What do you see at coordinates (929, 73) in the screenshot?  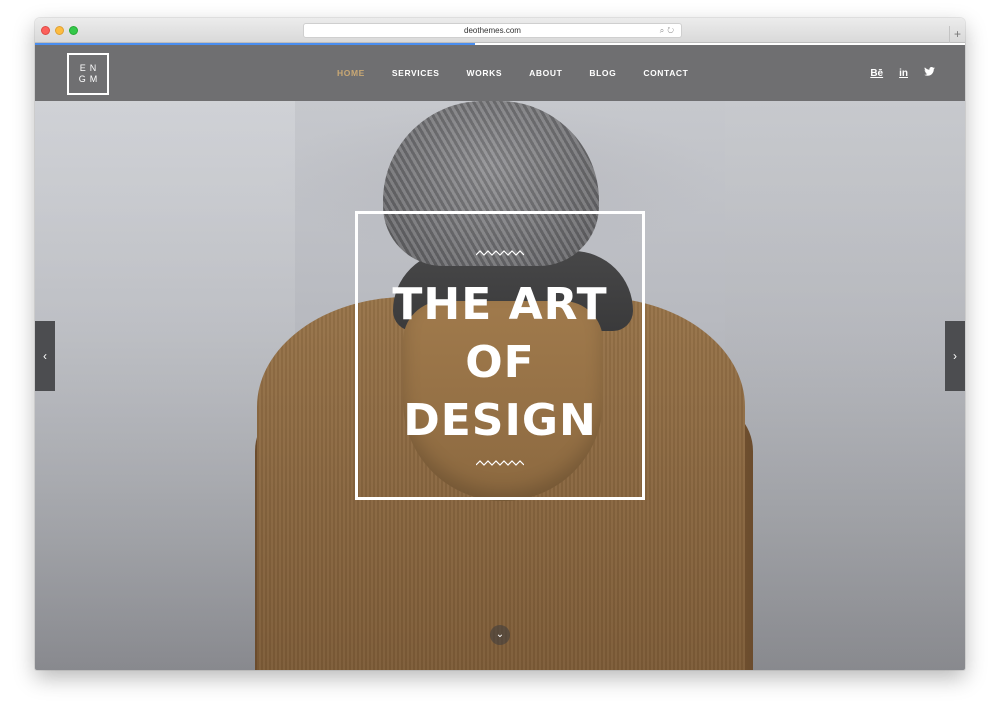 I see `twitter-icon` at bounding box center [929, 73].